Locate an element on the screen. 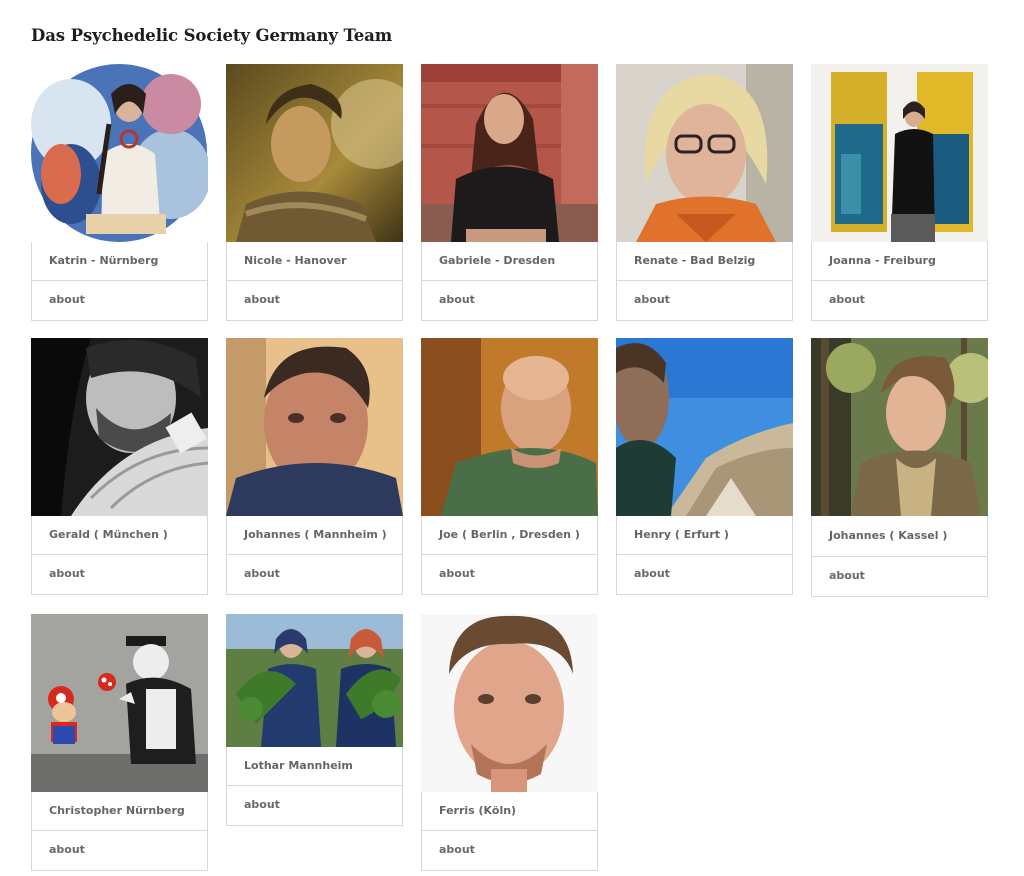 This screenshot has height=876, width=1024. member-name: Gabriele - Dresden is located at coordinates (509, 261).